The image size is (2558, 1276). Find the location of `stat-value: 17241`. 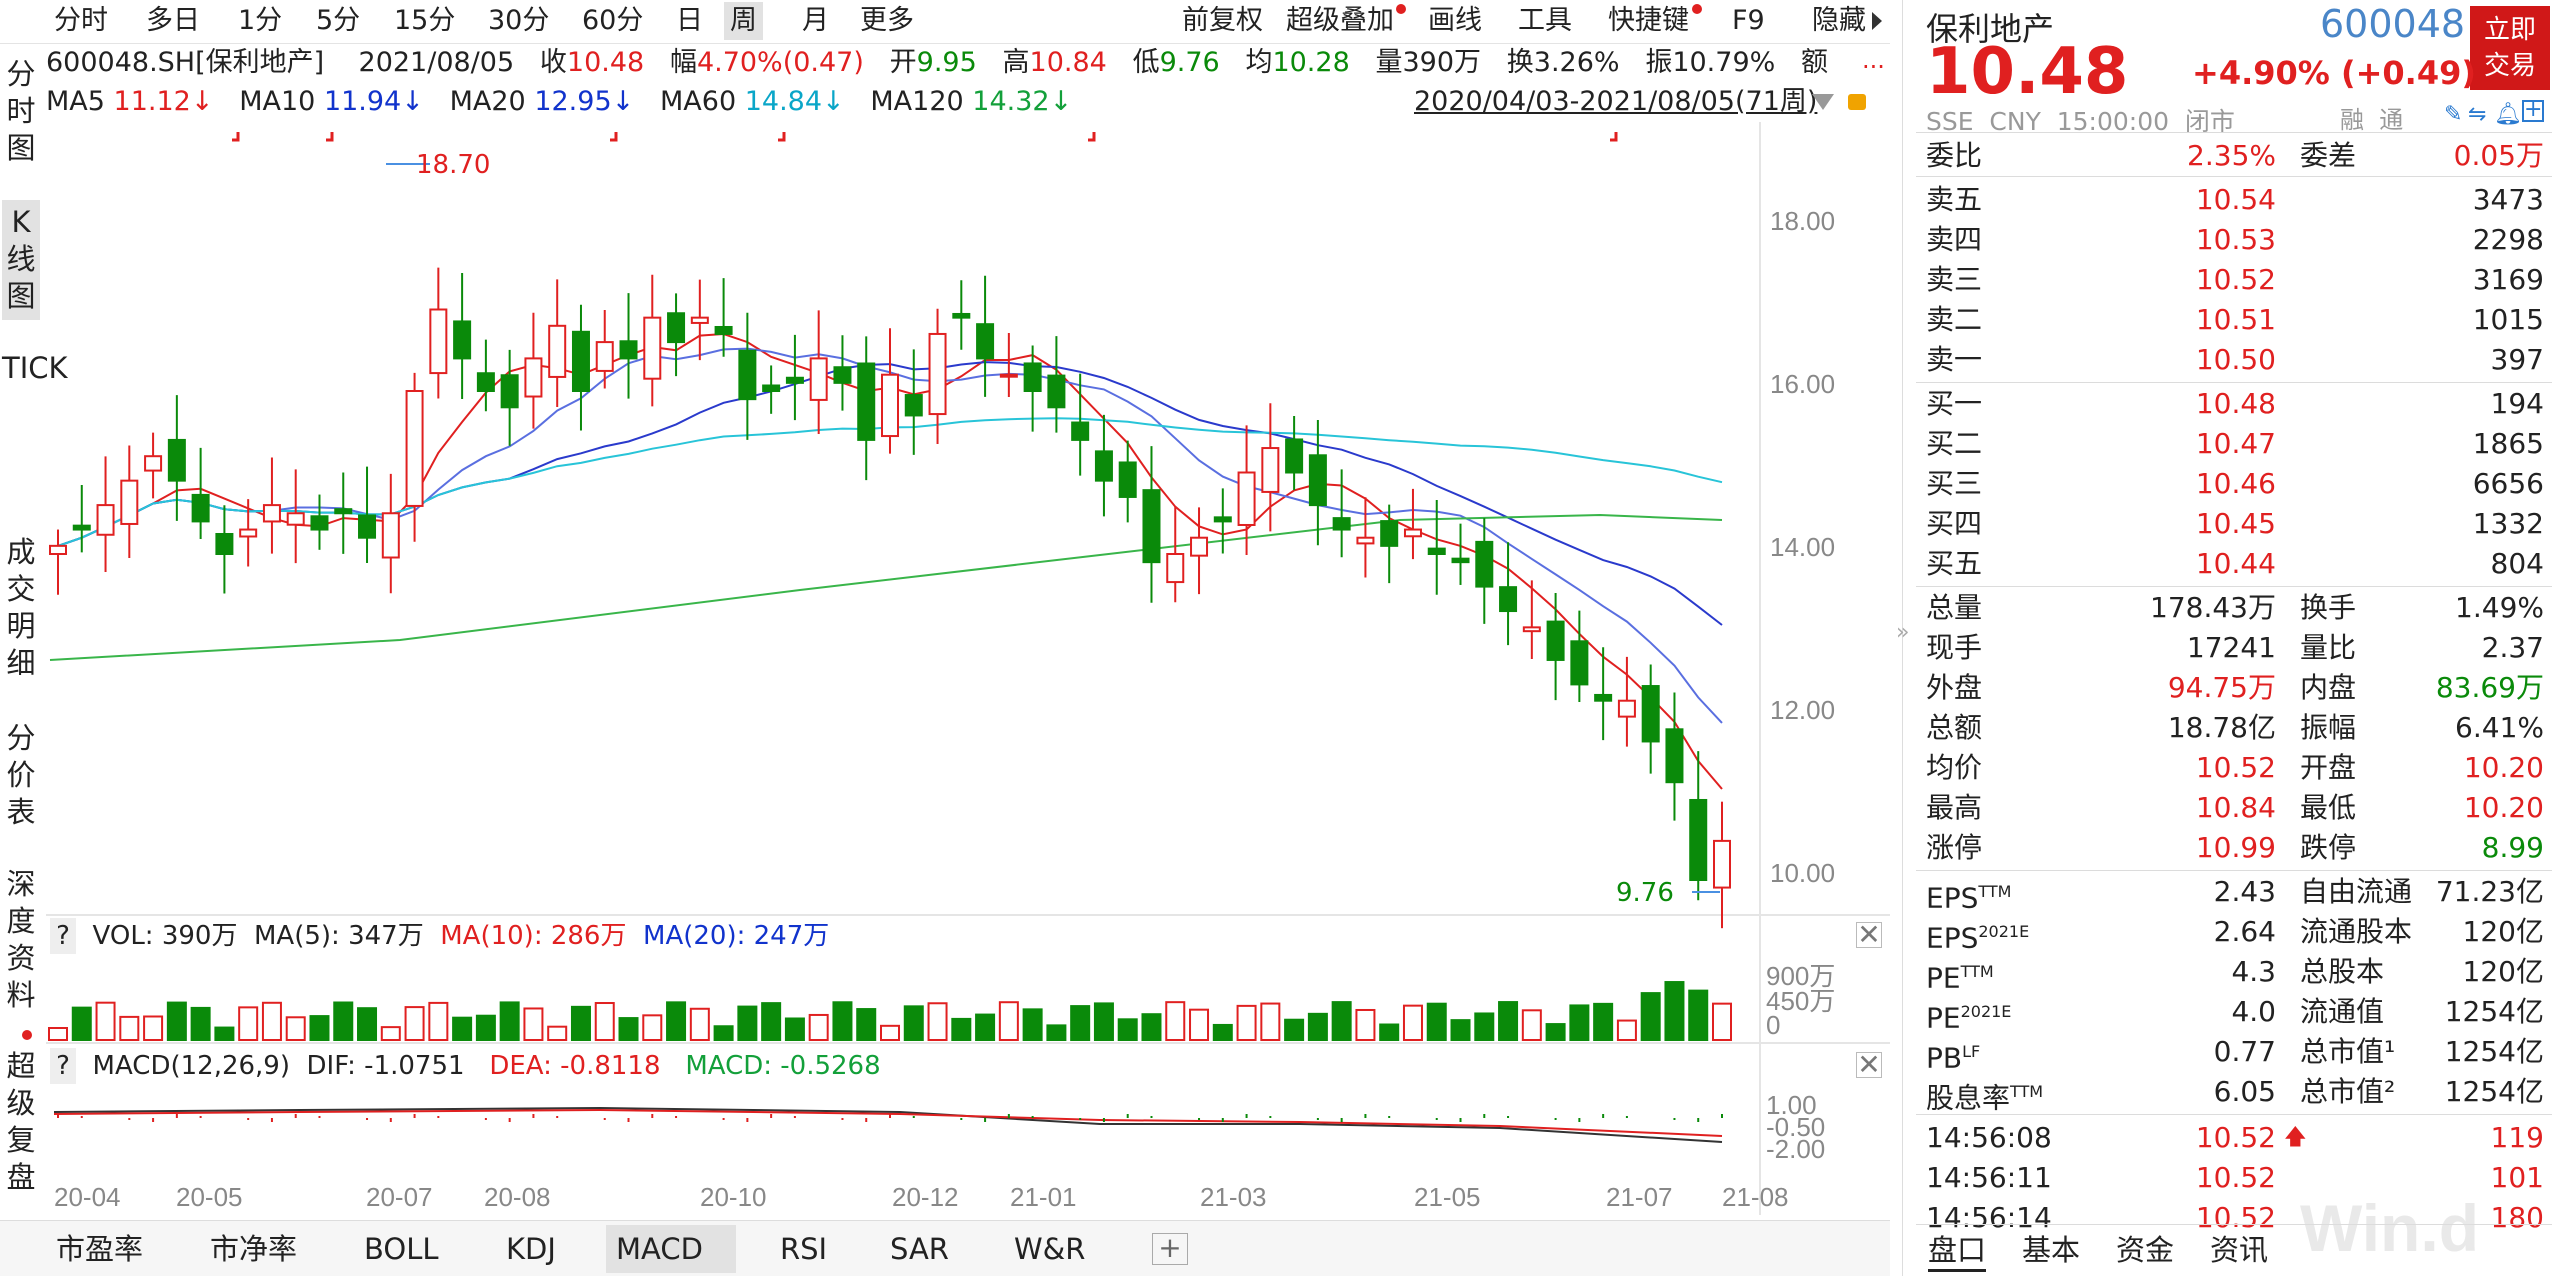

stat-value: 17241 is located at coordinates (2231, 647).